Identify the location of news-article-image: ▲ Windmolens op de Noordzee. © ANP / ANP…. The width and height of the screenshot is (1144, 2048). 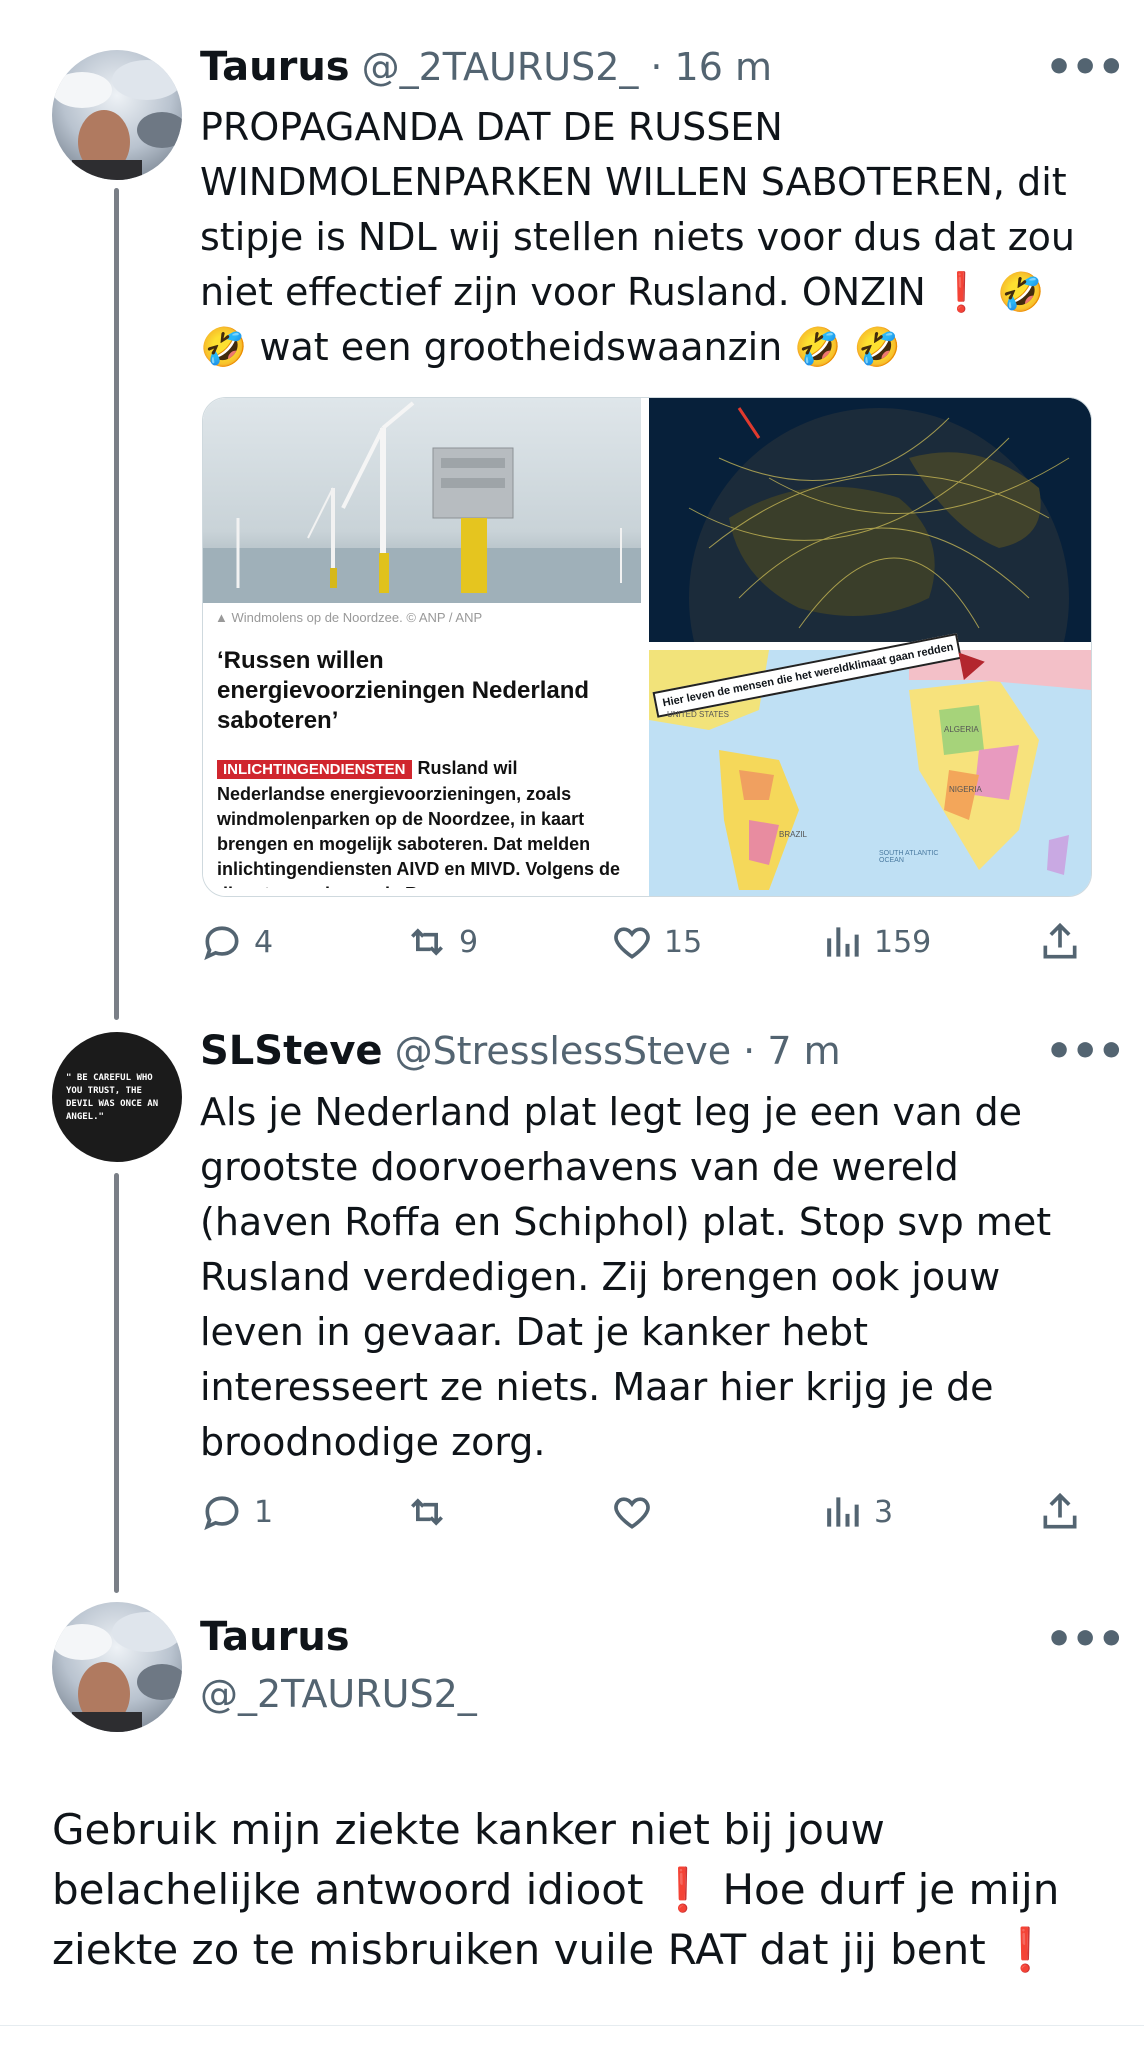
(422, 647).